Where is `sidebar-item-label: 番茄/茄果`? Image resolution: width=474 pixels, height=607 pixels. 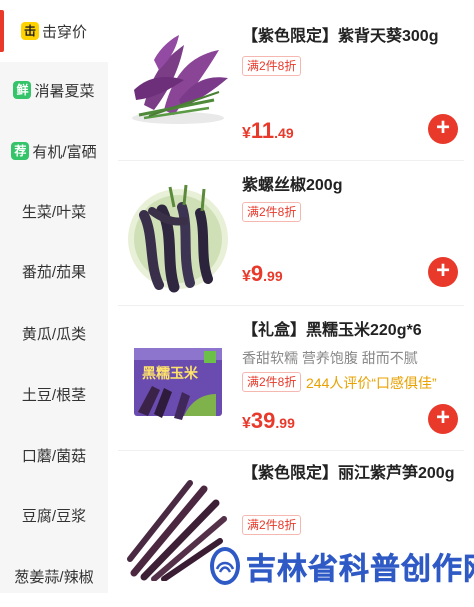
sidebar-item-label: 番茄/茄果 is located at coordinates (54, 272).